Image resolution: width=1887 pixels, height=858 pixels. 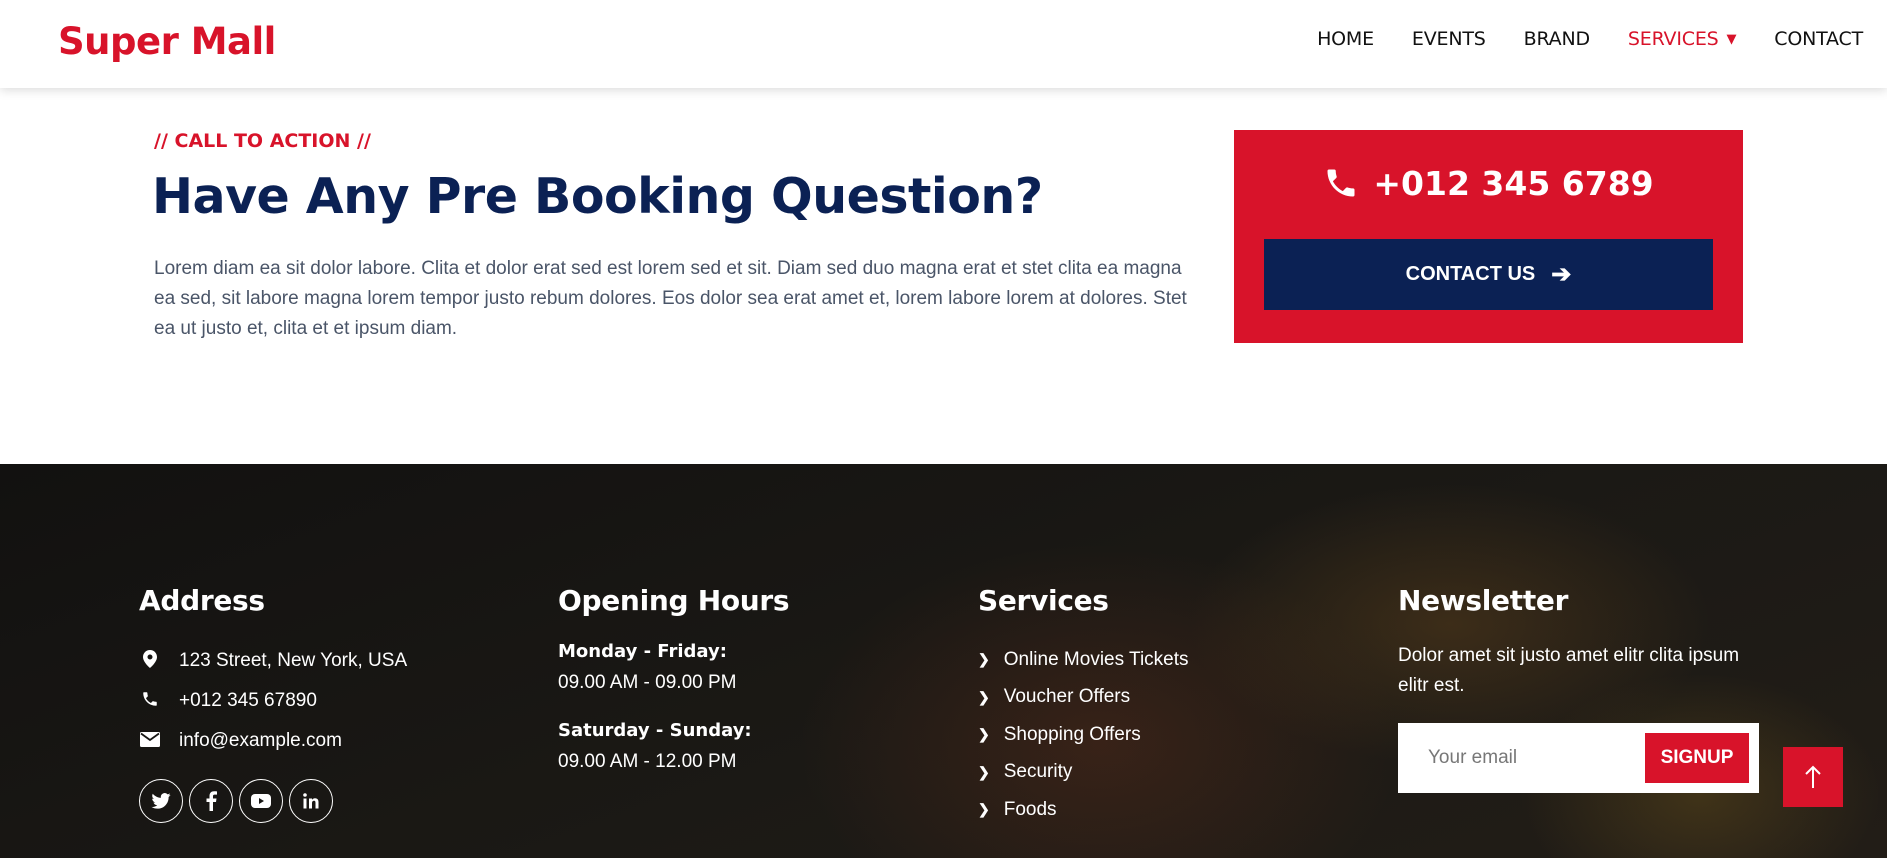 I want to click on facebook-icon, so click(x=211, y=801).